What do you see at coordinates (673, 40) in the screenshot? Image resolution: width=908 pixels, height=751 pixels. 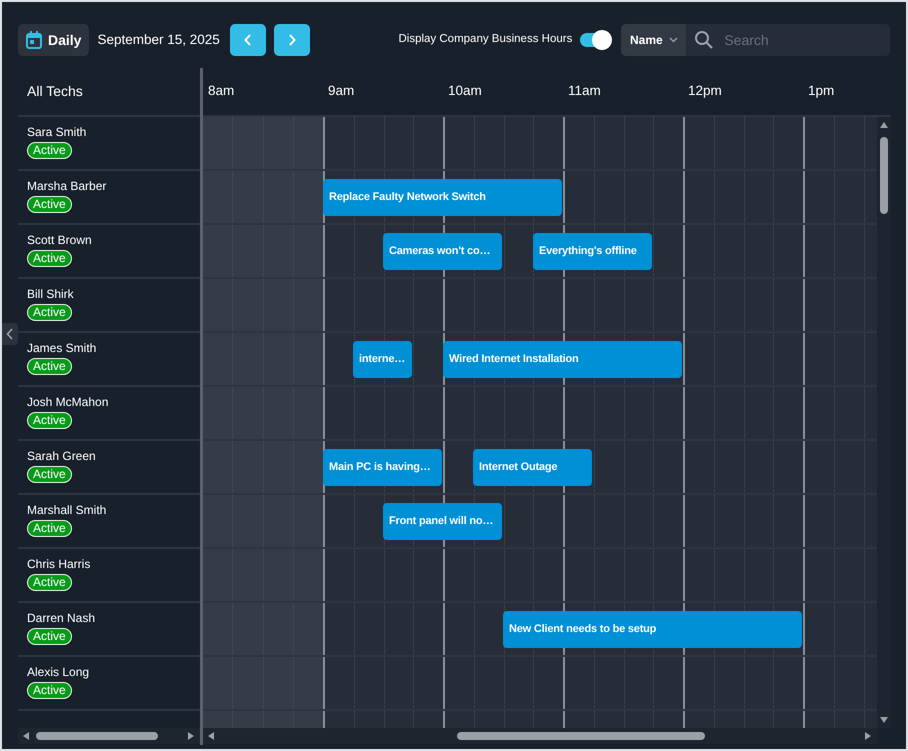 I see `caret-icon` at bounding box center [673, 40].